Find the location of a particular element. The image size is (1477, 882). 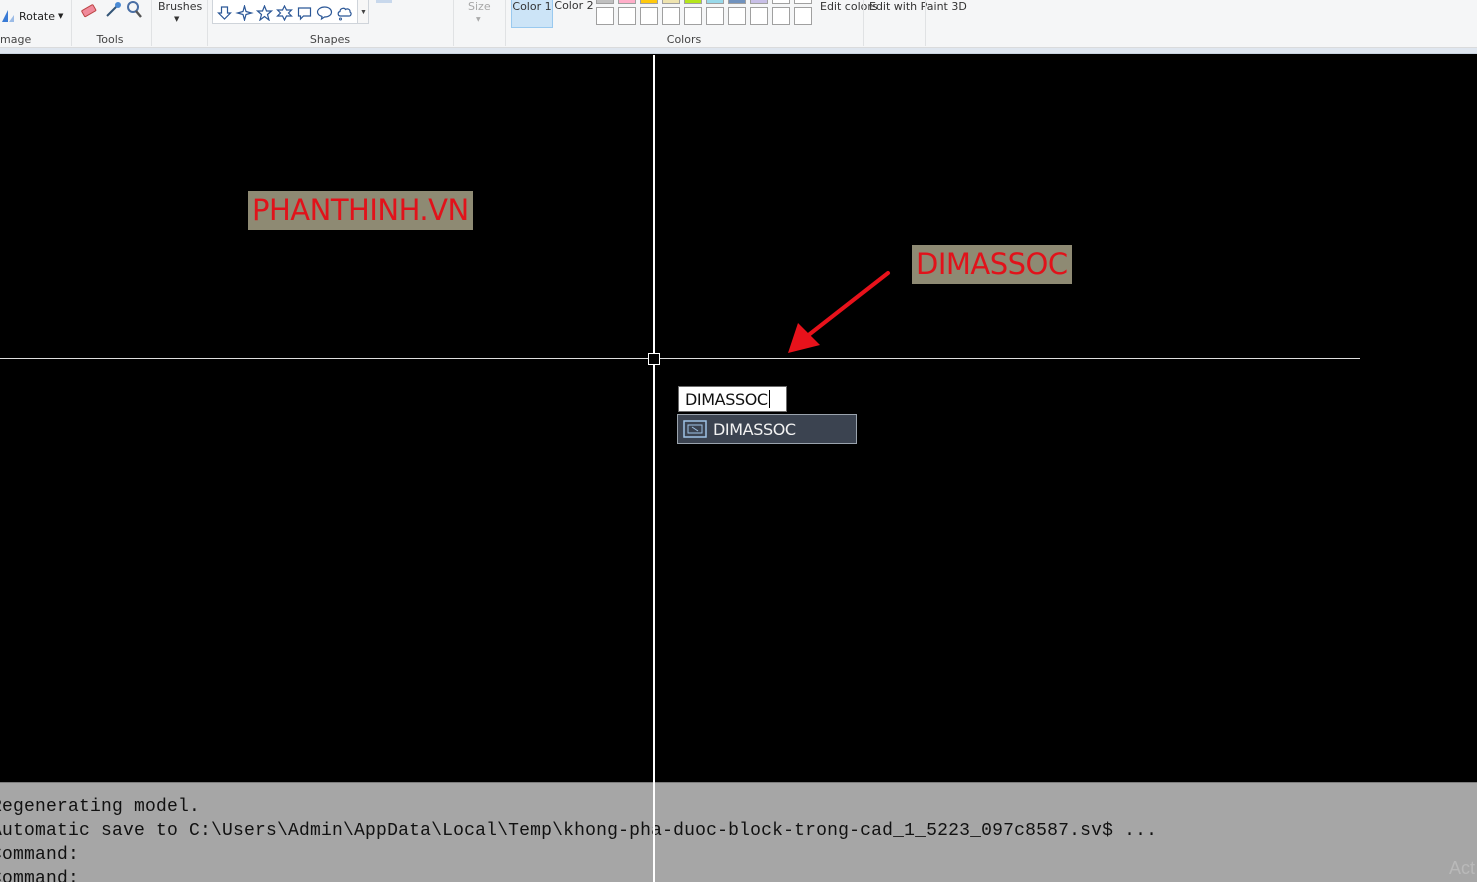

size-dropdown-icon: ▼ is located at coordinates (478, 19).